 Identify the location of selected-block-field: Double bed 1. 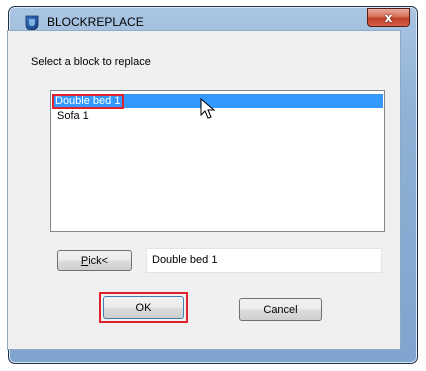
(264, 260).